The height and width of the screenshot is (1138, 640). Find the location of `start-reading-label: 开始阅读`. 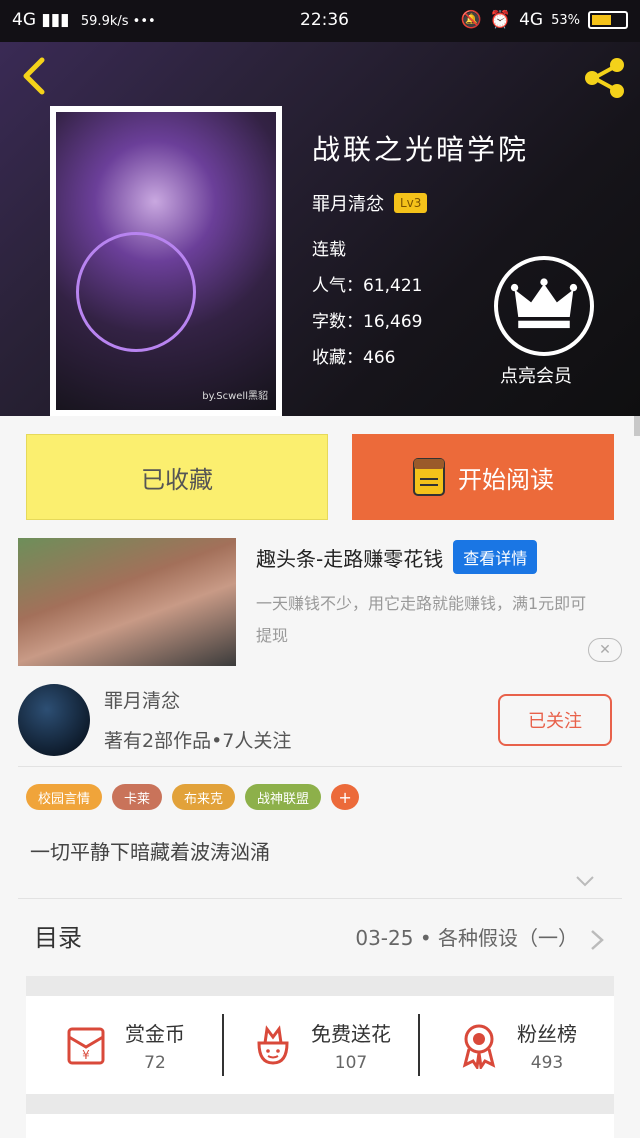

start-reading-label: 开始阅读 is located at coordinates (506, 479).